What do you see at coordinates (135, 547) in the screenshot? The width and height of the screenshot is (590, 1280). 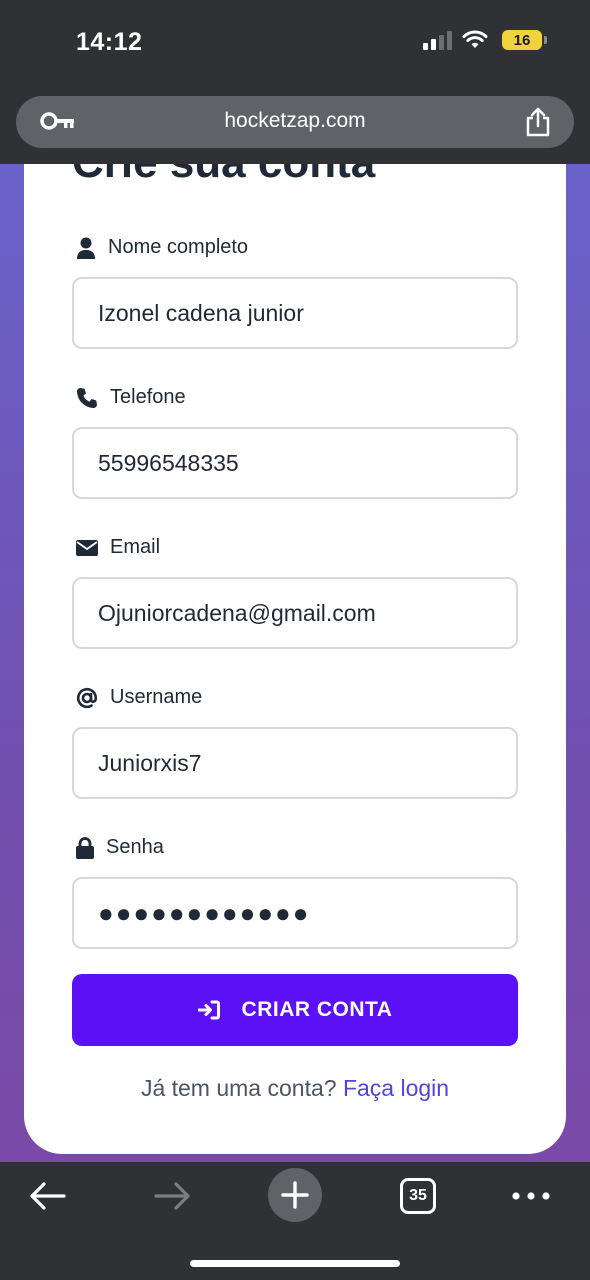 I see `email-label: Email` at bounding box center [135, 547].